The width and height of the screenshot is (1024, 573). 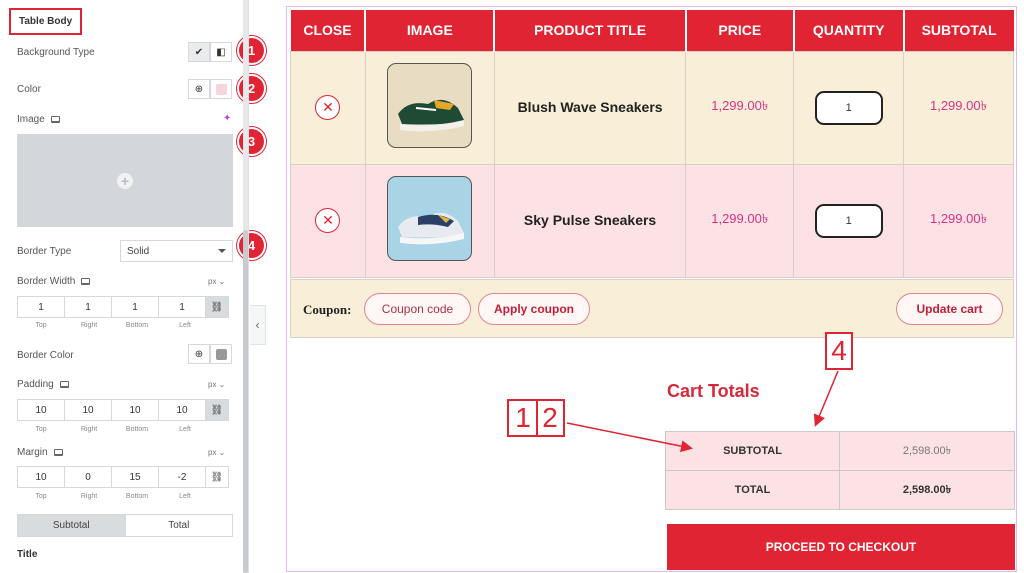 What do you see at coordinates (430, 105) in the screenshot?
I see `product-image-blush-wave` at bounding box center [430, 105].